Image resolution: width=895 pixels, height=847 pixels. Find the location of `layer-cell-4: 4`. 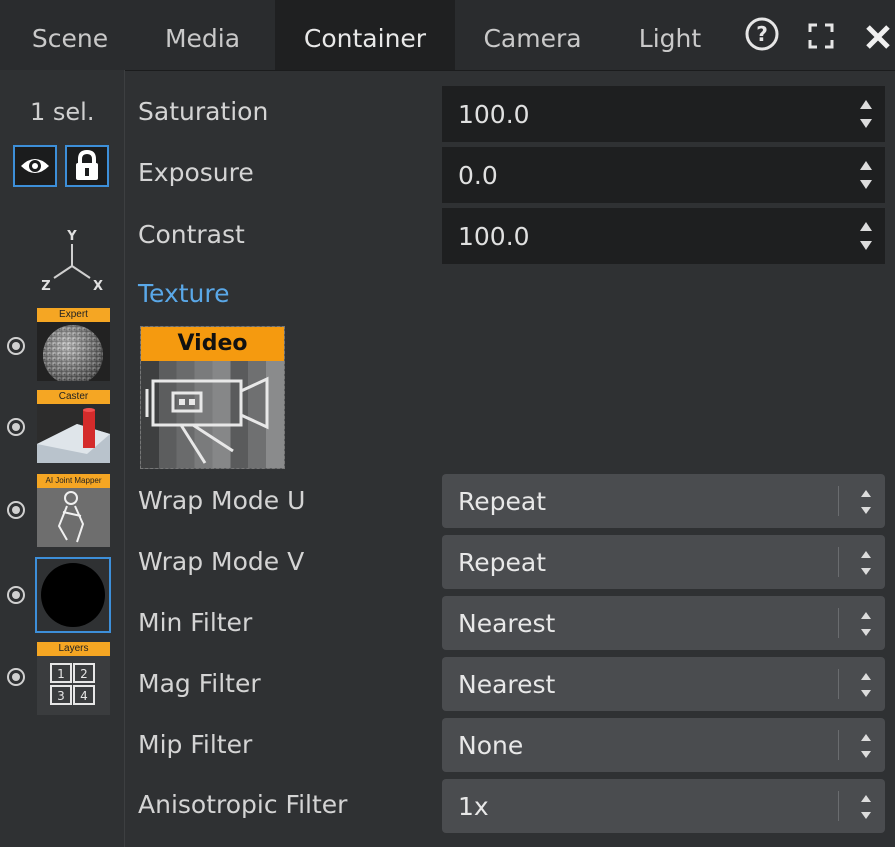

layer-cell-4: 4 is located at coordinates (84, 696).